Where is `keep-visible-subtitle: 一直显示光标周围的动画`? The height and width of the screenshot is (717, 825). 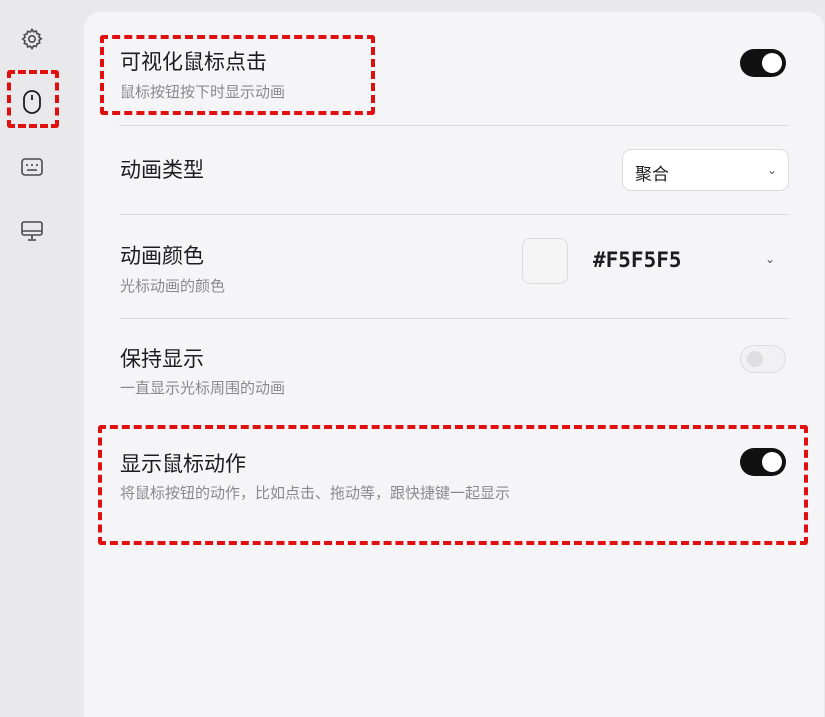 keep-visible-subtitle: 一直显示光标周围的动画 is located at coordinates (203, 388).